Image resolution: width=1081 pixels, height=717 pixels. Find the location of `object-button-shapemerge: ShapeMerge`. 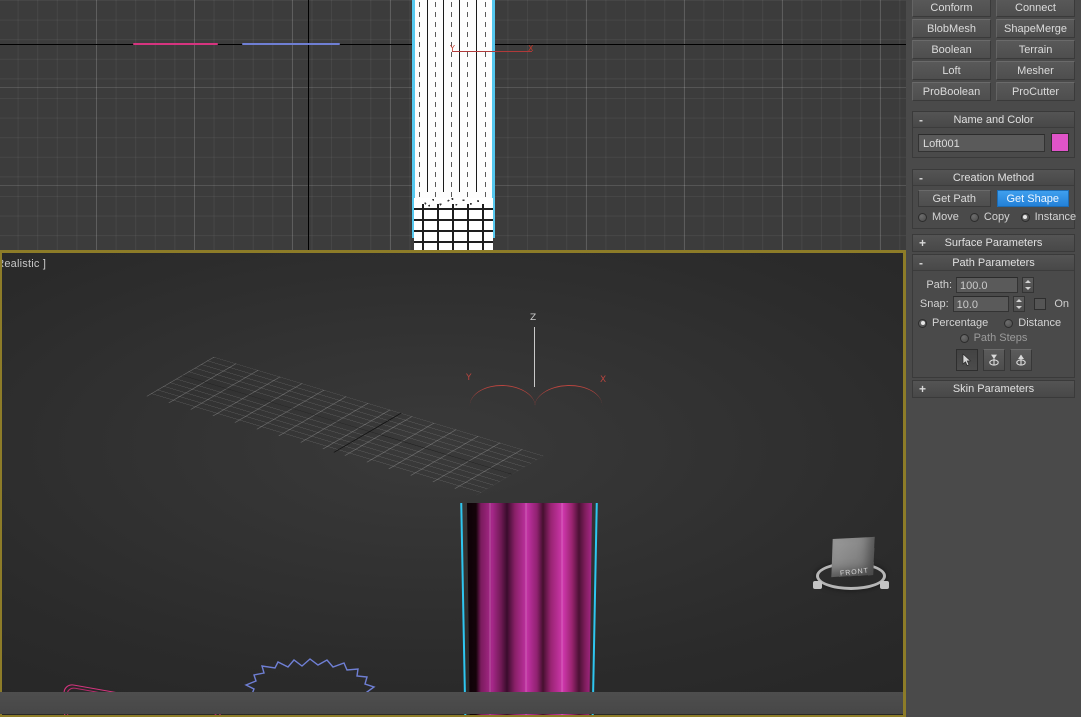

object-button-shapemerge: ShapeMerge is located at coordinates (1035, 28).